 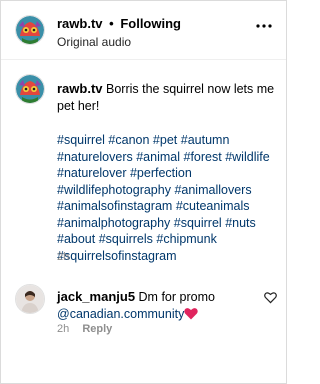 What do you see at coordinates (114, 190) in the screenshot?
I see `hashtag: #wildlifephotography` at bounding box center [114, 190].